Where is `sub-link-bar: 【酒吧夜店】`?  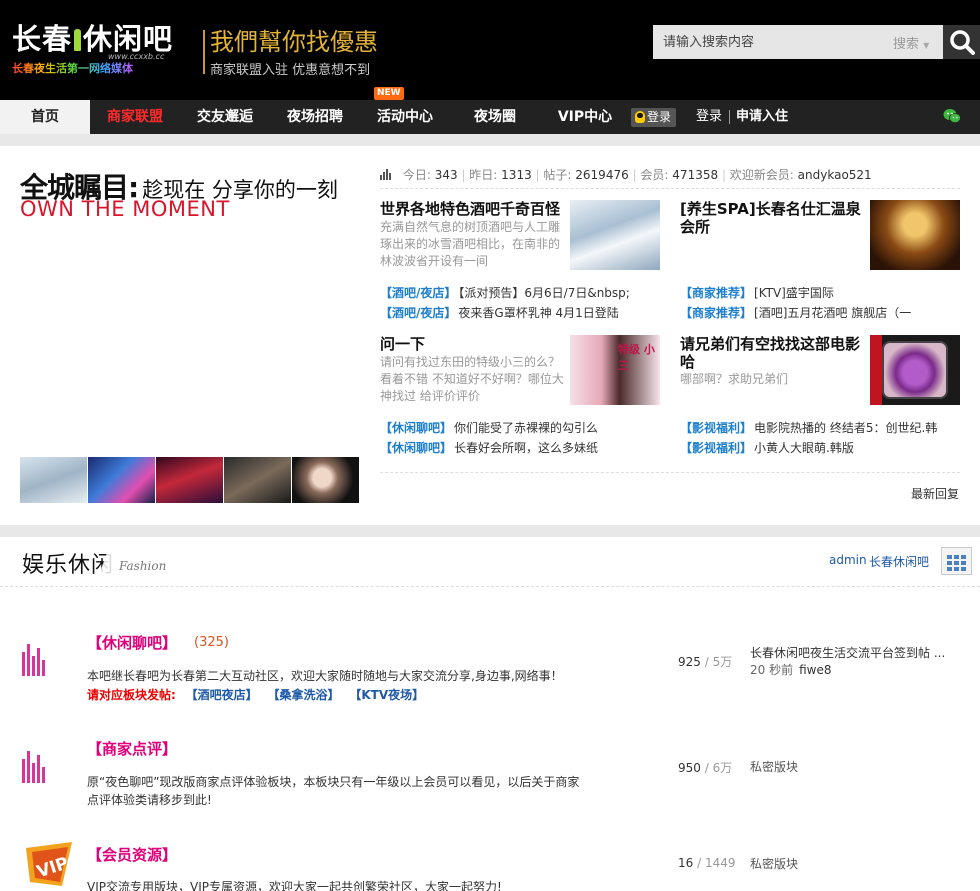
sub-link-bar: 【酒吧夜店】 is located at coordinates (222, 695).